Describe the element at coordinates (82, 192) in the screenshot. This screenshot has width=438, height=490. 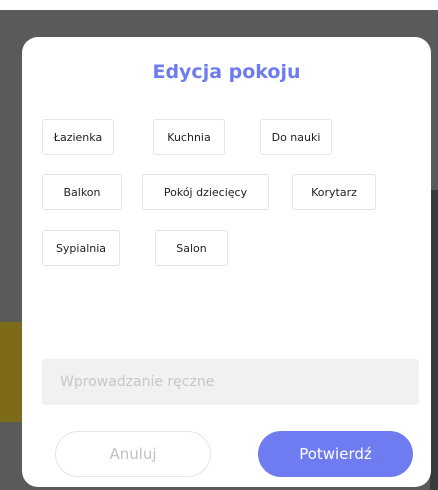
I see `room-chip-balcony: Balkon` at that location.